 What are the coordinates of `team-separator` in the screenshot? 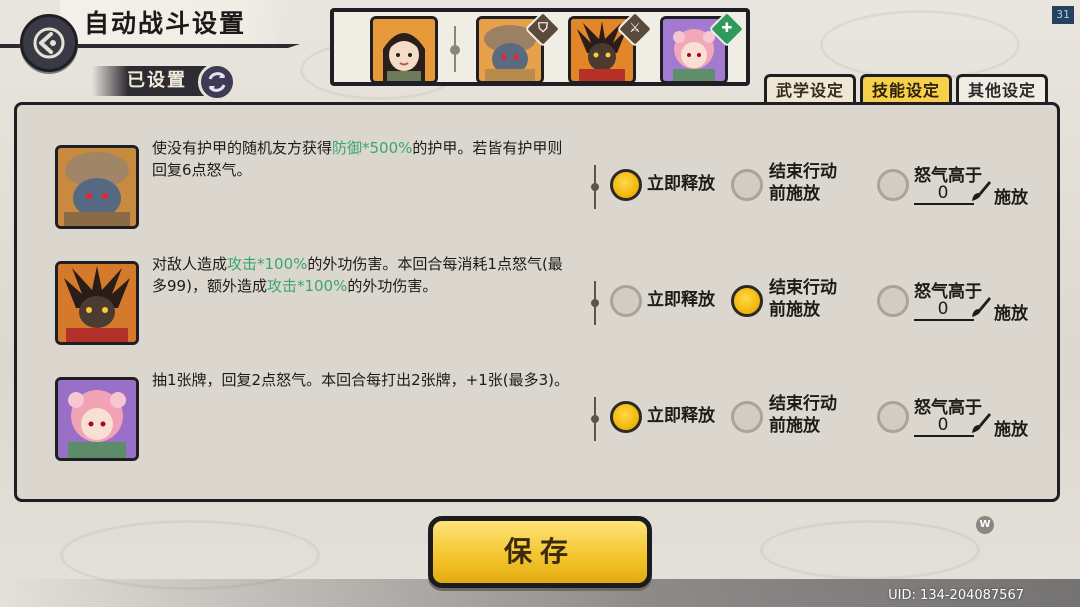 It's located at (455, 49).